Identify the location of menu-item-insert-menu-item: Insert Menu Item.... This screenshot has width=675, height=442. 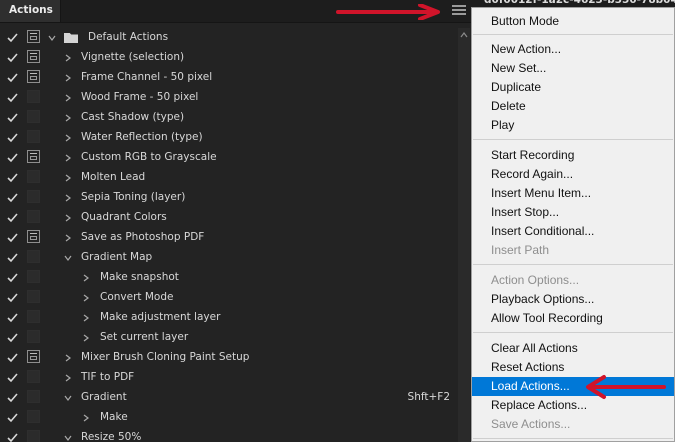
(573, 193).